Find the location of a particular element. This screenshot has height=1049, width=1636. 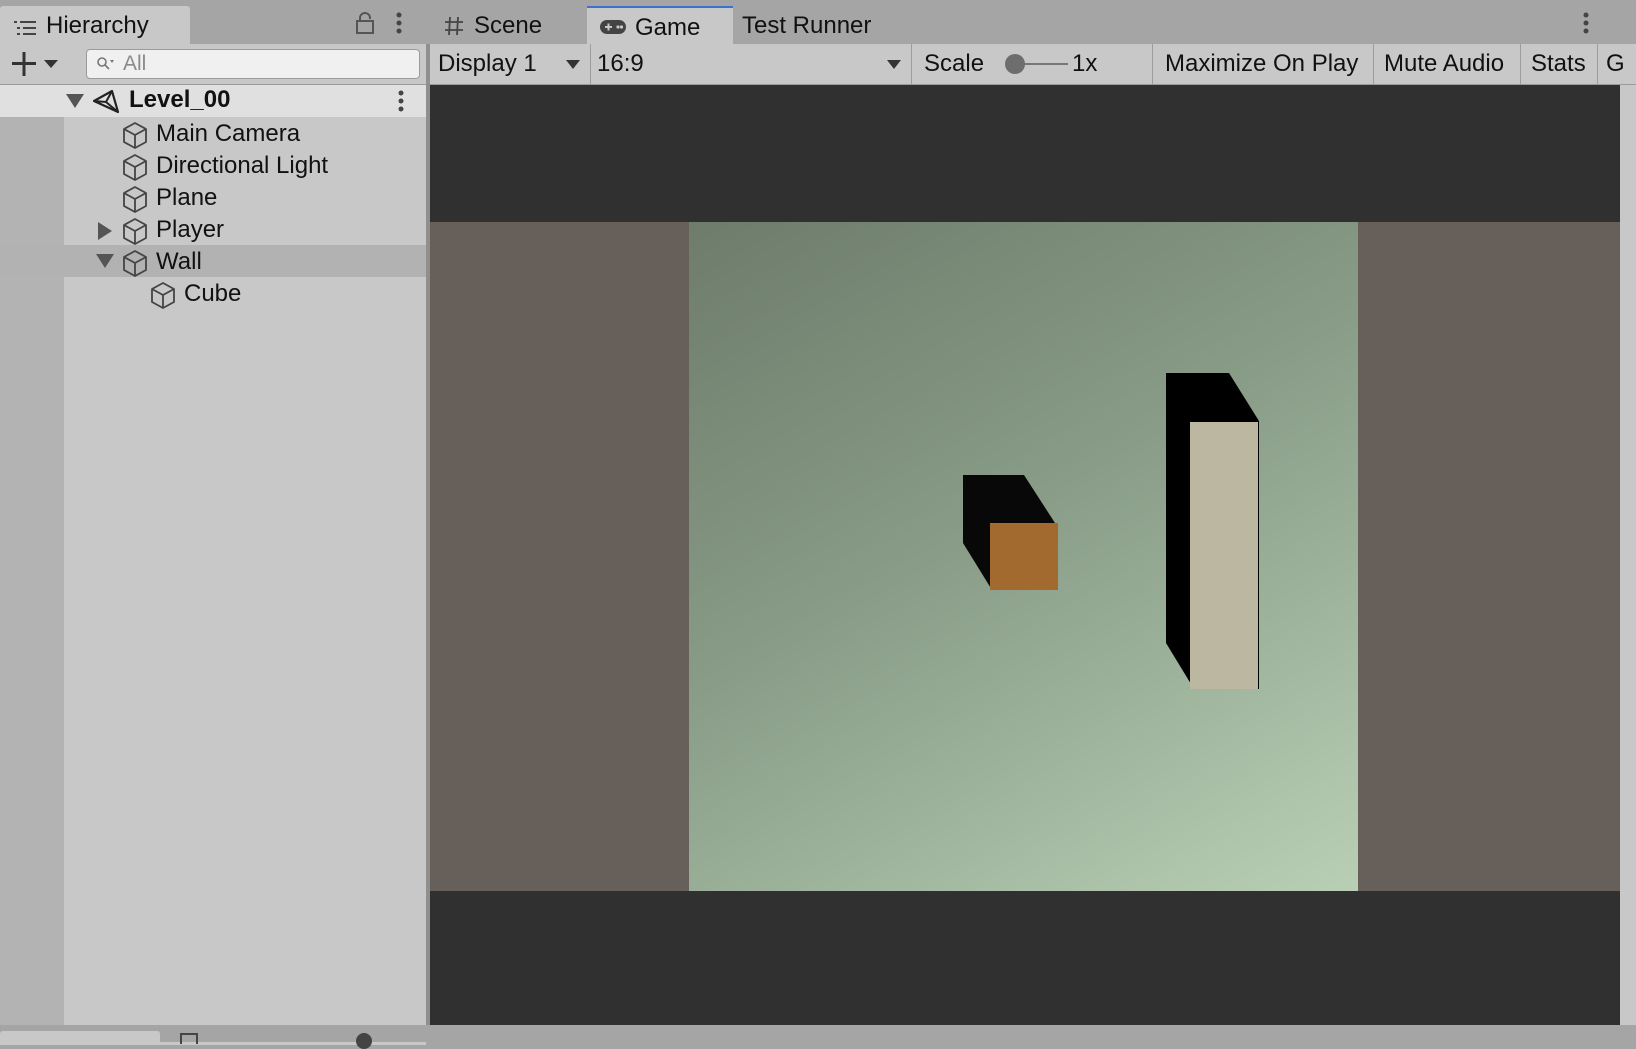

collapsed-arrow-icon is located at coordinates (105, 231).